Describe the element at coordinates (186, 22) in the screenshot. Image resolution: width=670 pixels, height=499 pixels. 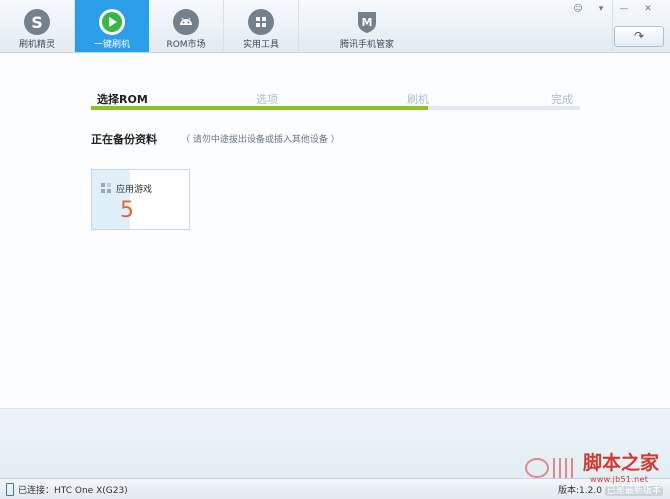
I see `android-icon` at that location.